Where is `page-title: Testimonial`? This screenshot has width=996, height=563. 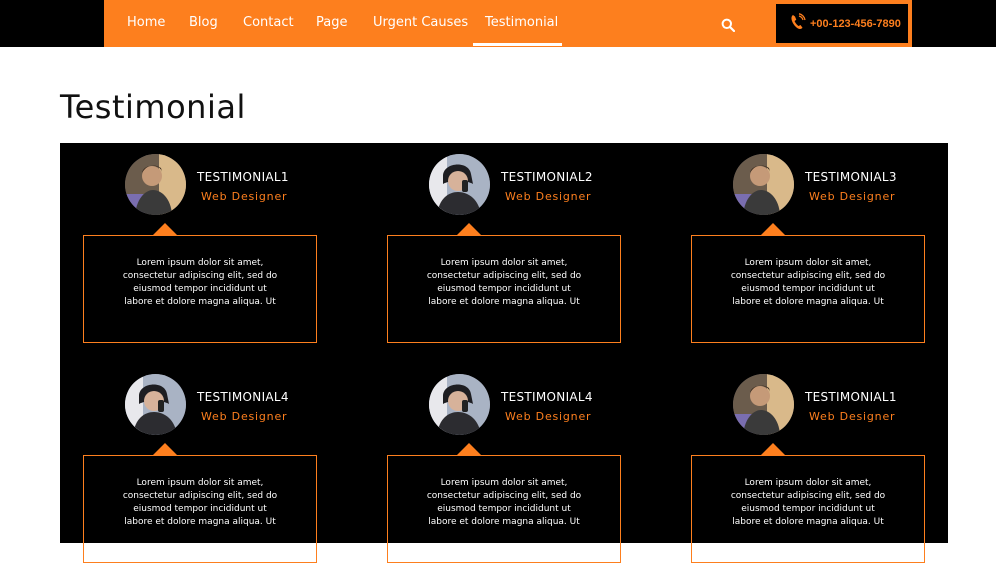
page-title: Testimonial is located at coordinates (153, 107).